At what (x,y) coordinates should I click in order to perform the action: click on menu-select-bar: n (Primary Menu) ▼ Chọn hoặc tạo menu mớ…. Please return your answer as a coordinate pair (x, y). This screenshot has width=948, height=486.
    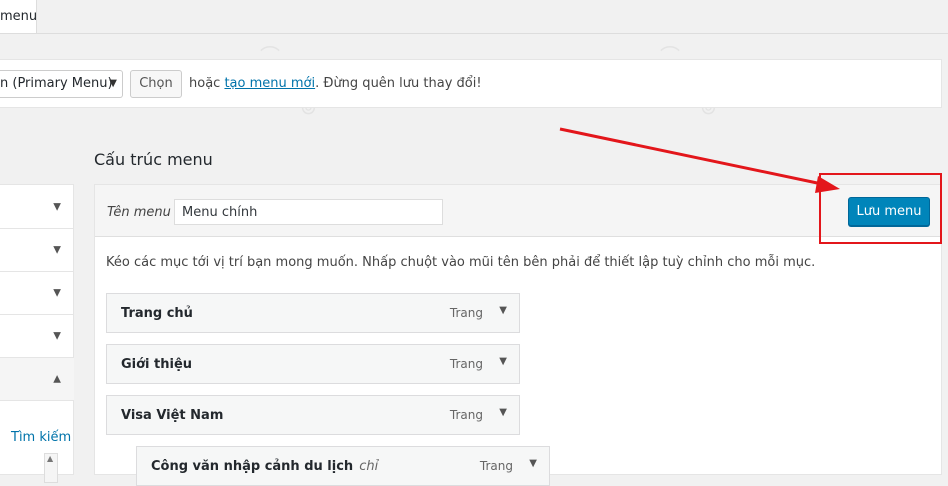
    Looking at the image, I should click on (471, 83).